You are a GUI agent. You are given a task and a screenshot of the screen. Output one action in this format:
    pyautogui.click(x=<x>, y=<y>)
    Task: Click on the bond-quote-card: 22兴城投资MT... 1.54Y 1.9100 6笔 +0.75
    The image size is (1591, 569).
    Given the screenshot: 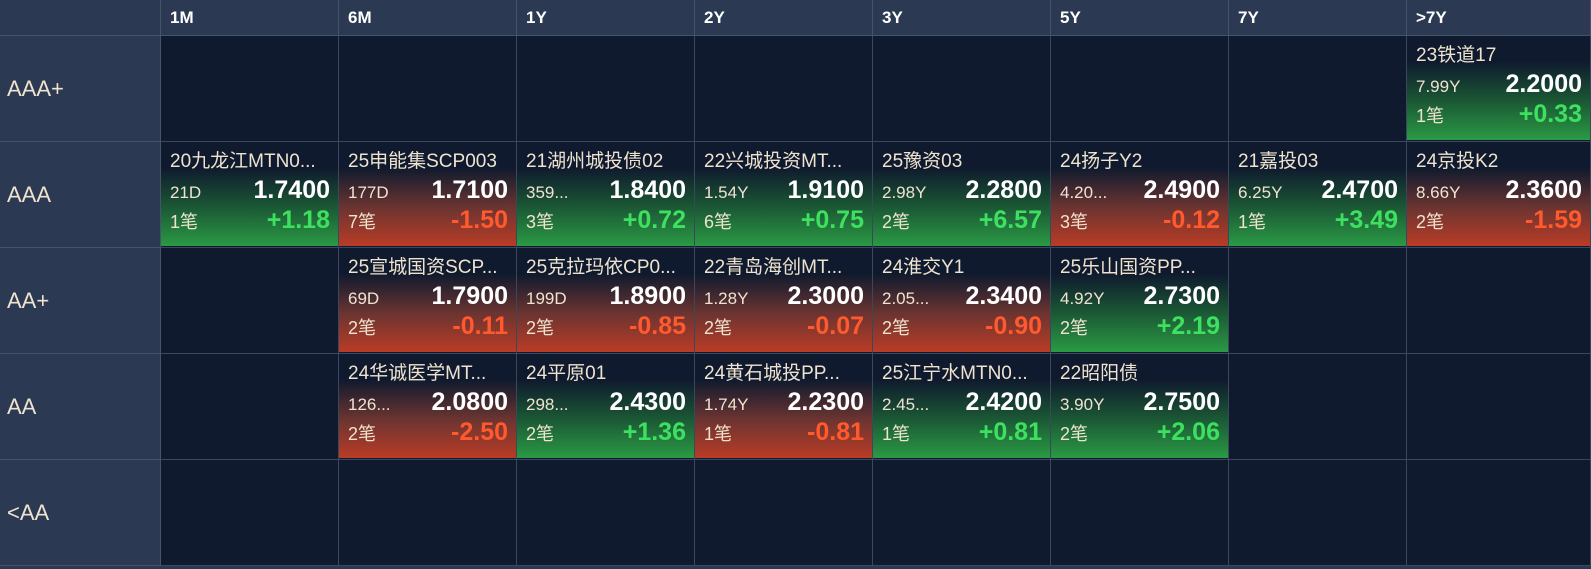 What is the action you would take?
    pyautogui.click(x=783, y=194)
    